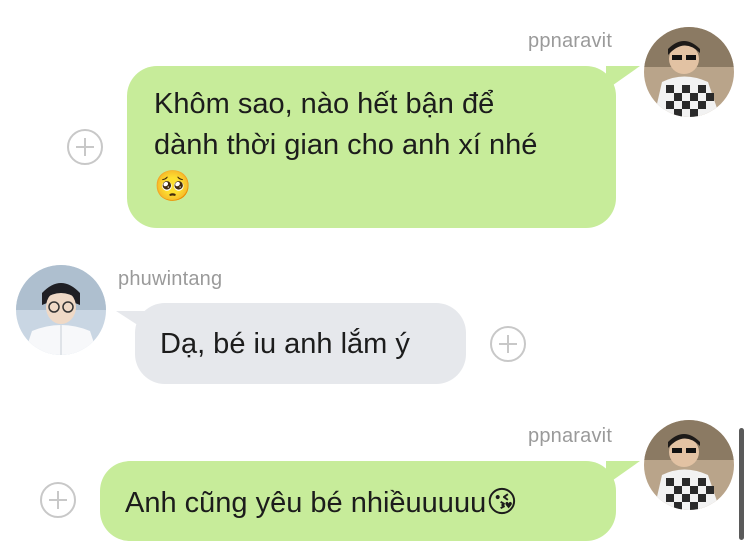 Image resolution: width=750 pixels, height=547 pixels. Describe the element at coordinates (306, 503) in the screenshot. I see `message-text: Anh cũng yêu bé nhiềuuuuu` at that location.